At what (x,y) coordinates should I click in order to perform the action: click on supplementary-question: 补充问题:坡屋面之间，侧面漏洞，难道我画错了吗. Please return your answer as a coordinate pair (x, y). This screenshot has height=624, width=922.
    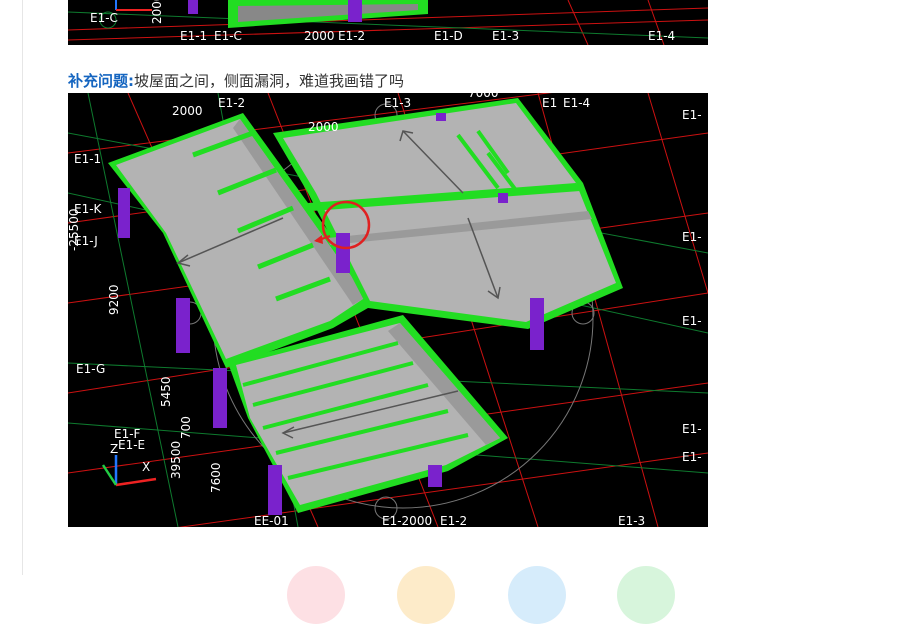
    Looking at the image, I should click on (236, 81).